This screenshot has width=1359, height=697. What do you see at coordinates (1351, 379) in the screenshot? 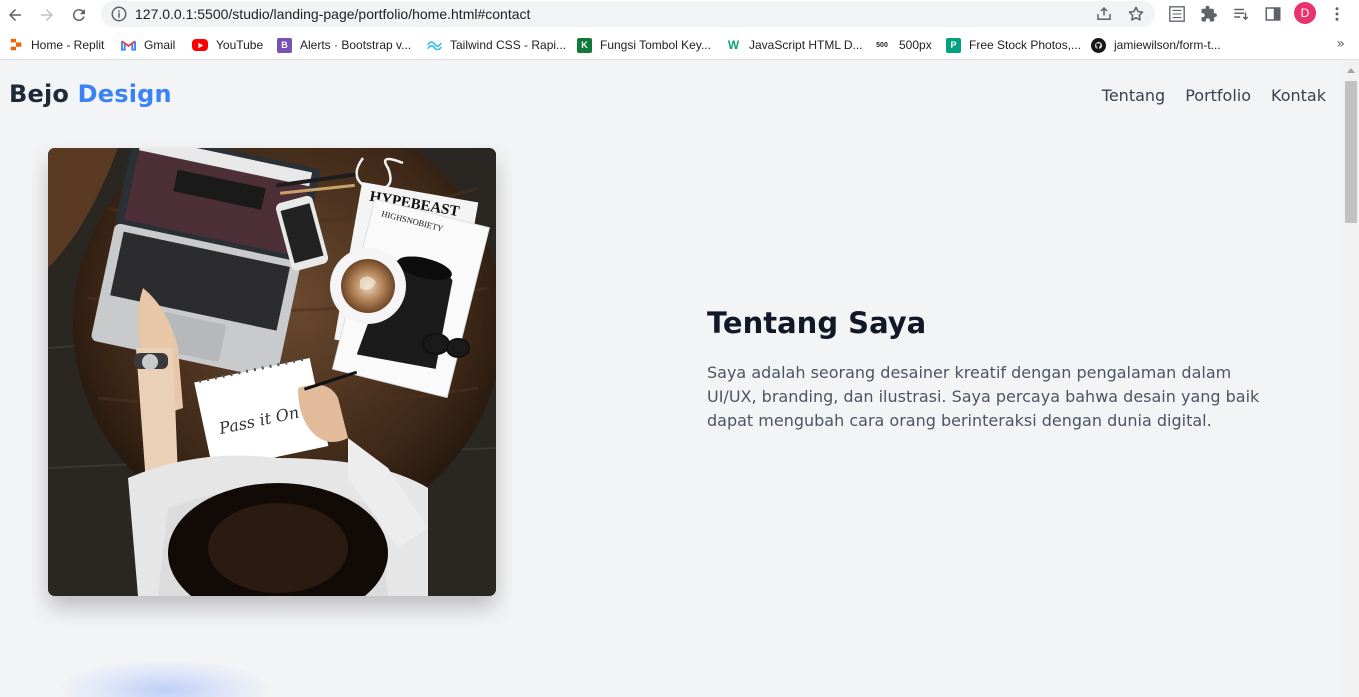
I see `page-scrollbar` at bounding box center [1351, 379].